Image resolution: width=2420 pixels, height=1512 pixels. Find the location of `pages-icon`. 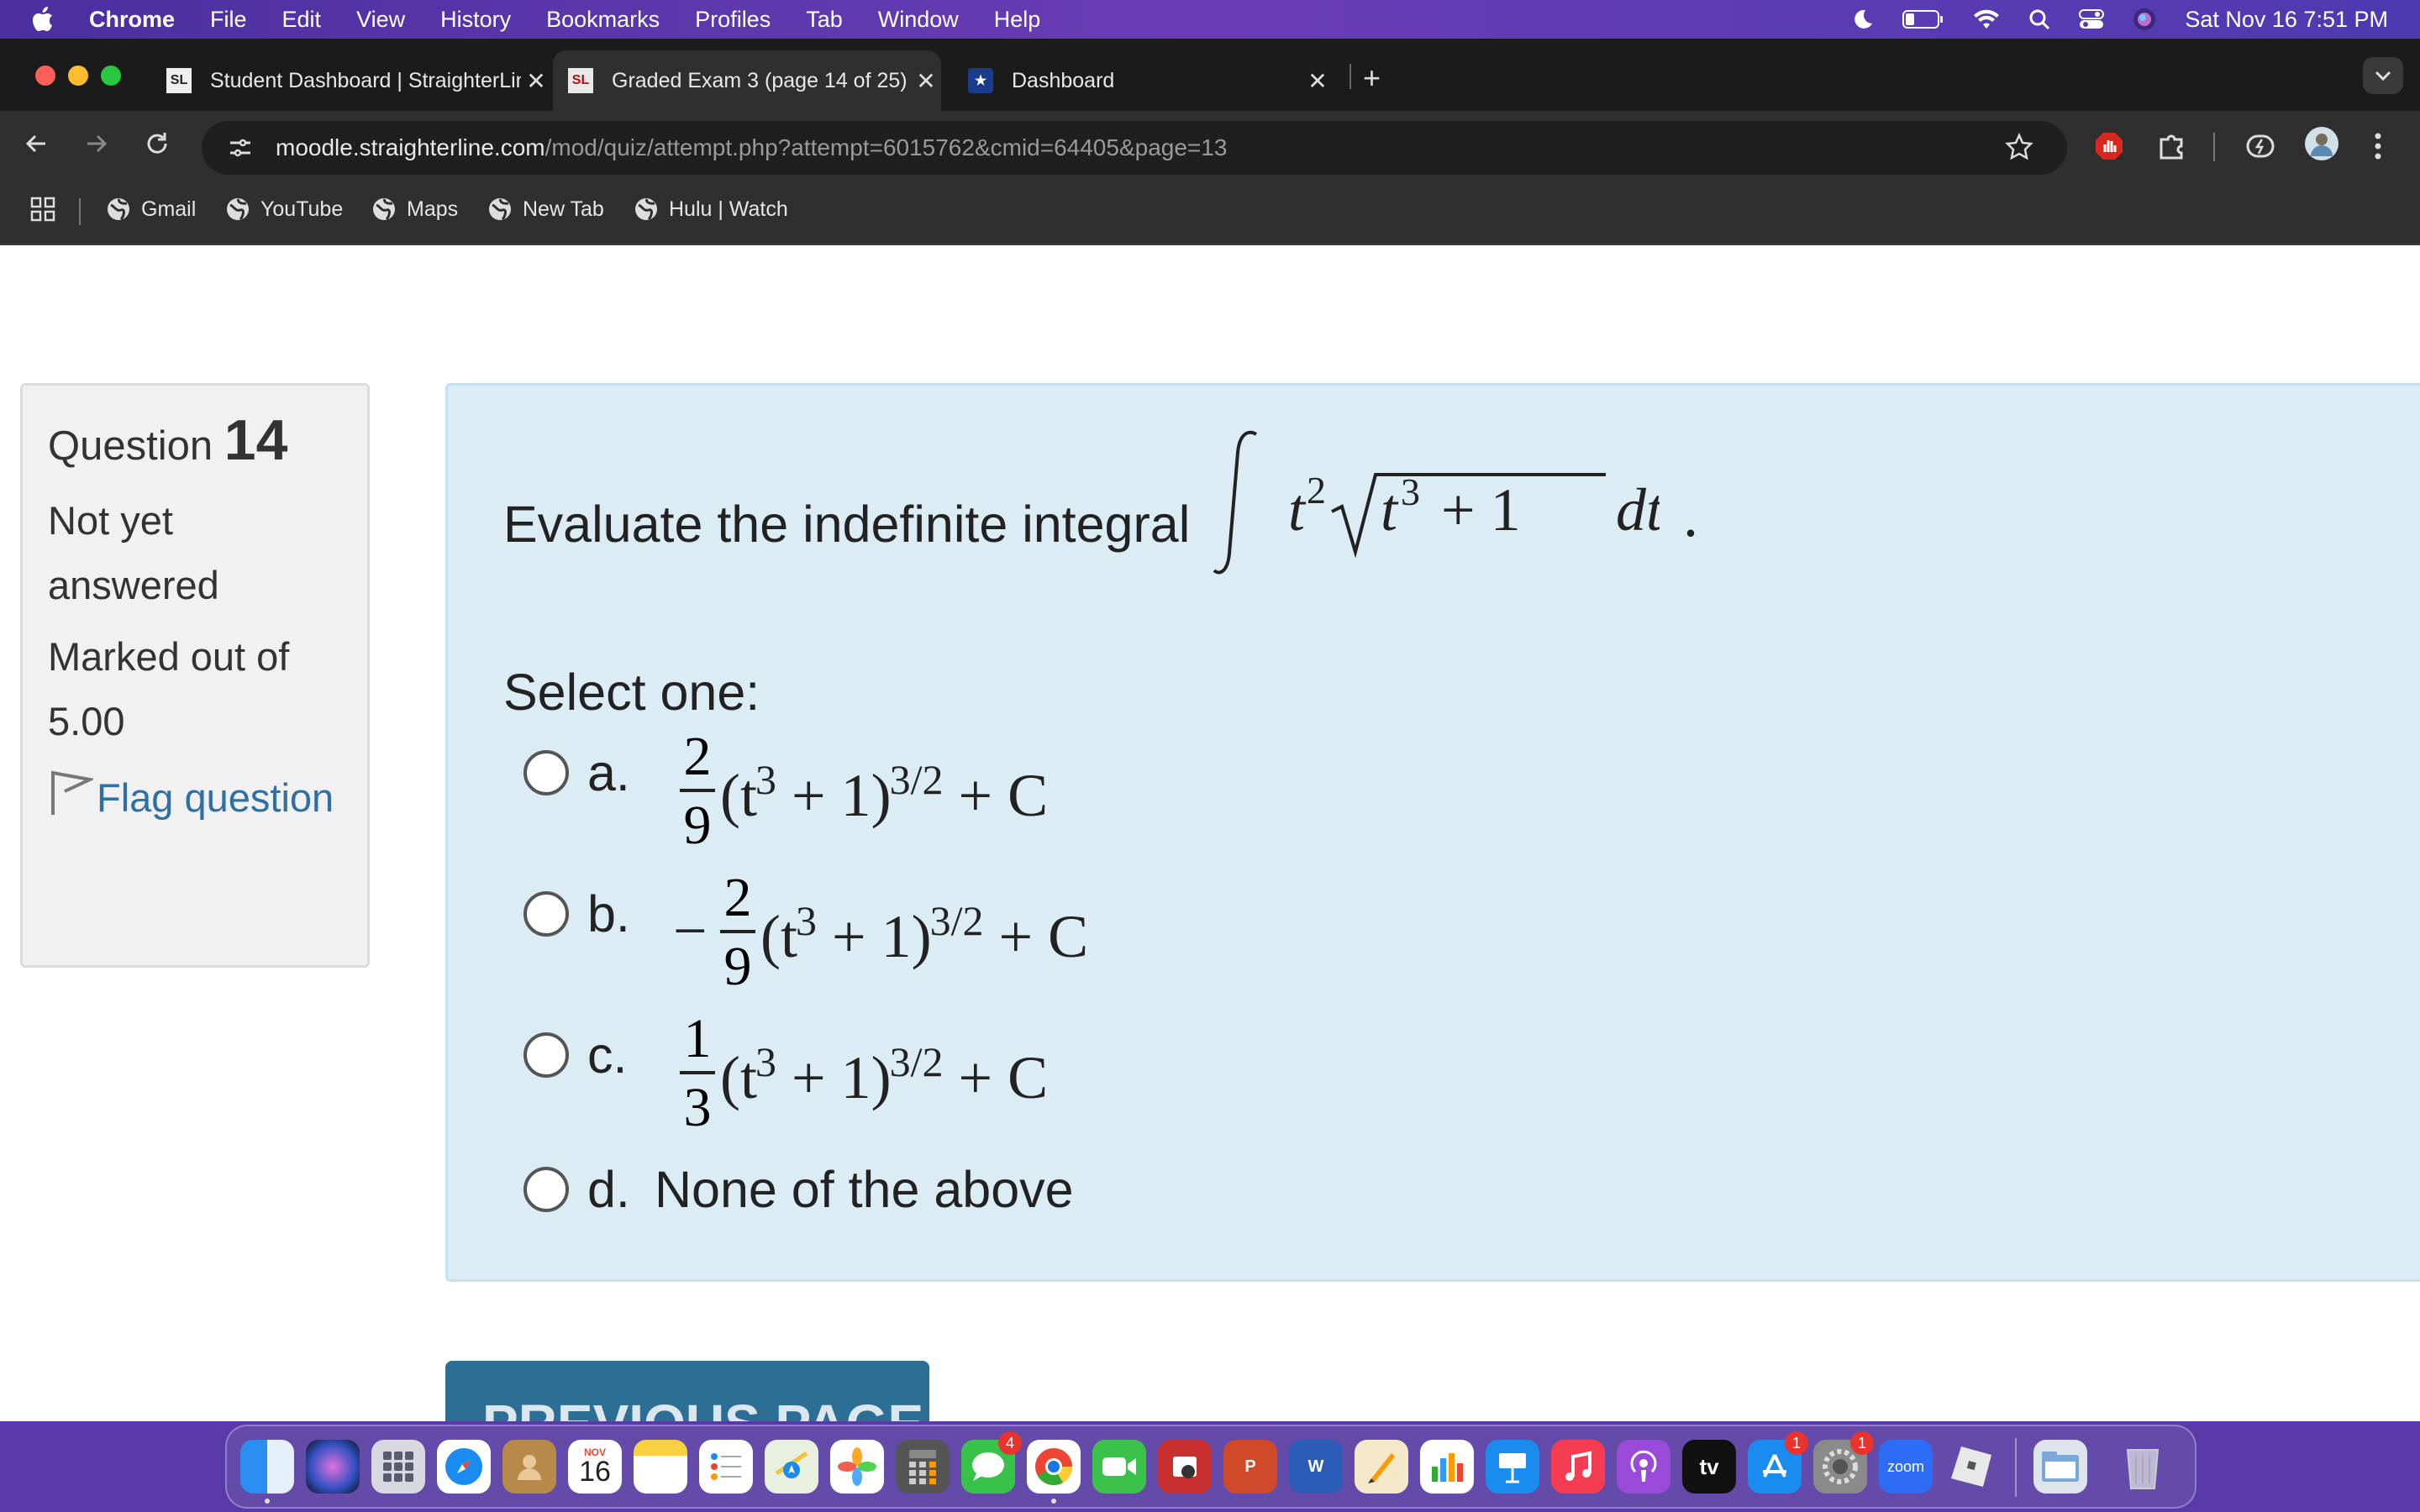

pages-icon is located at coordinates (1381, 1467).